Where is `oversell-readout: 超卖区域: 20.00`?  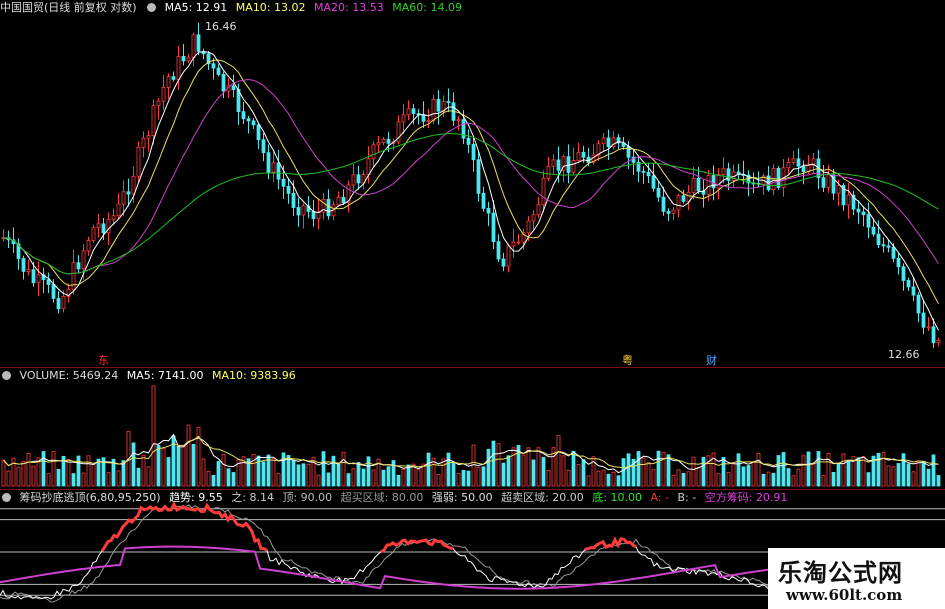 oversell-readout: 超卖区域: 20.00 is located at coordinates (542, 497).